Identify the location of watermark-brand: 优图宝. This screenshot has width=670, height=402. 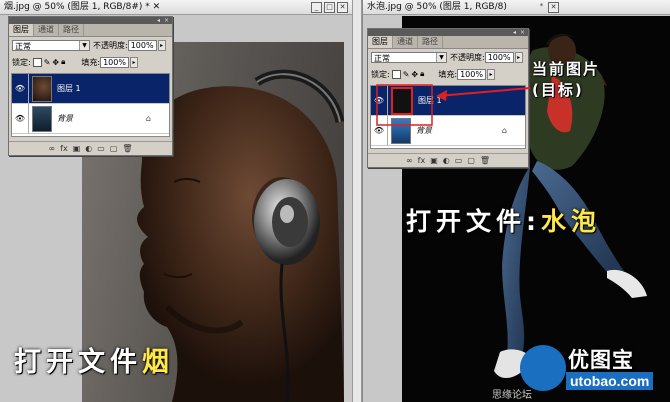
(601, 360).